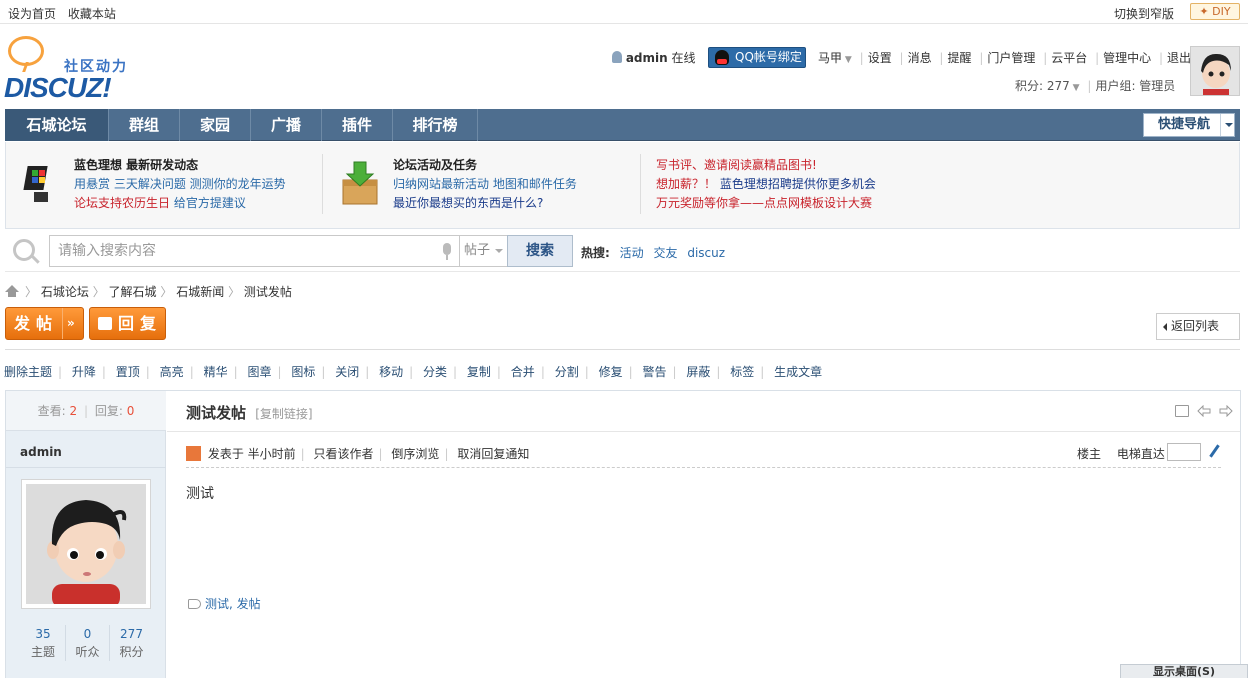 The image size is (1248, 678). I want to click on mod-repair: 修复, so click(611, 372).